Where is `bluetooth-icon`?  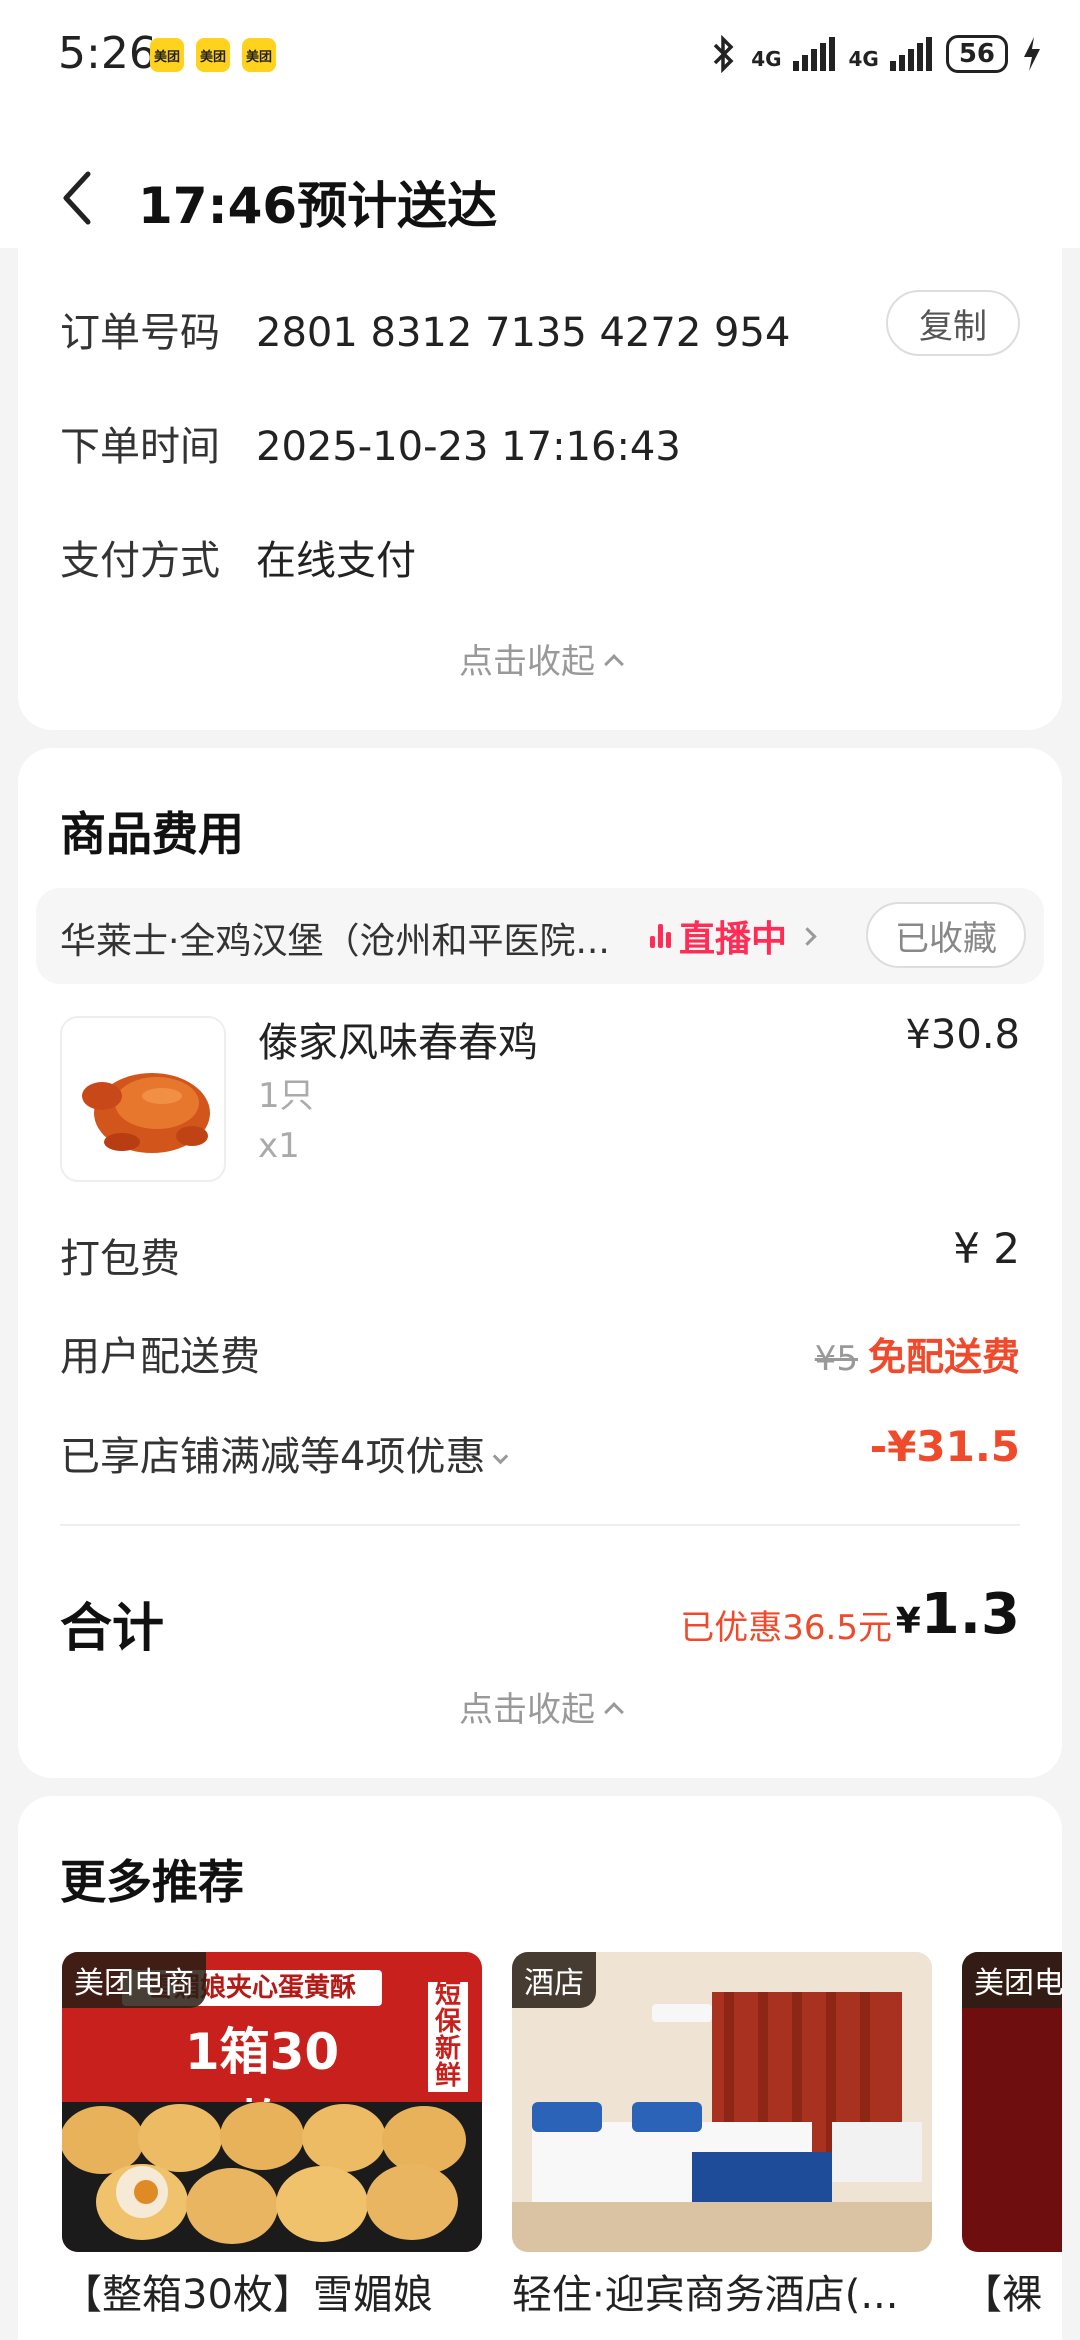
bluetooth-icon is located at coordinates (723, 54).